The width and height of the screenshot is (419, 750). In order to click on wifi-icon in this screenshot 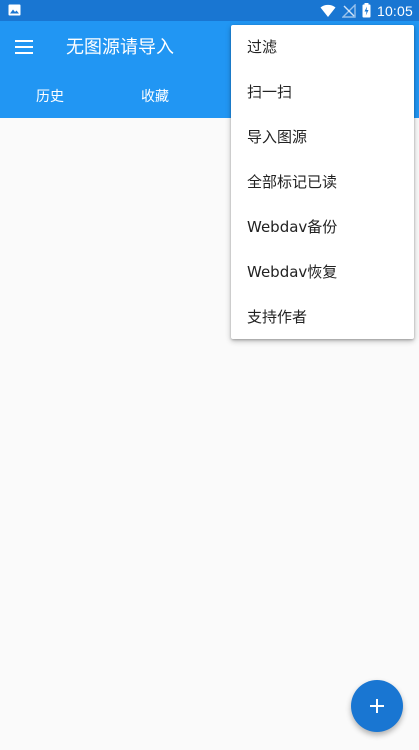, I will do `click(328, 10)`.